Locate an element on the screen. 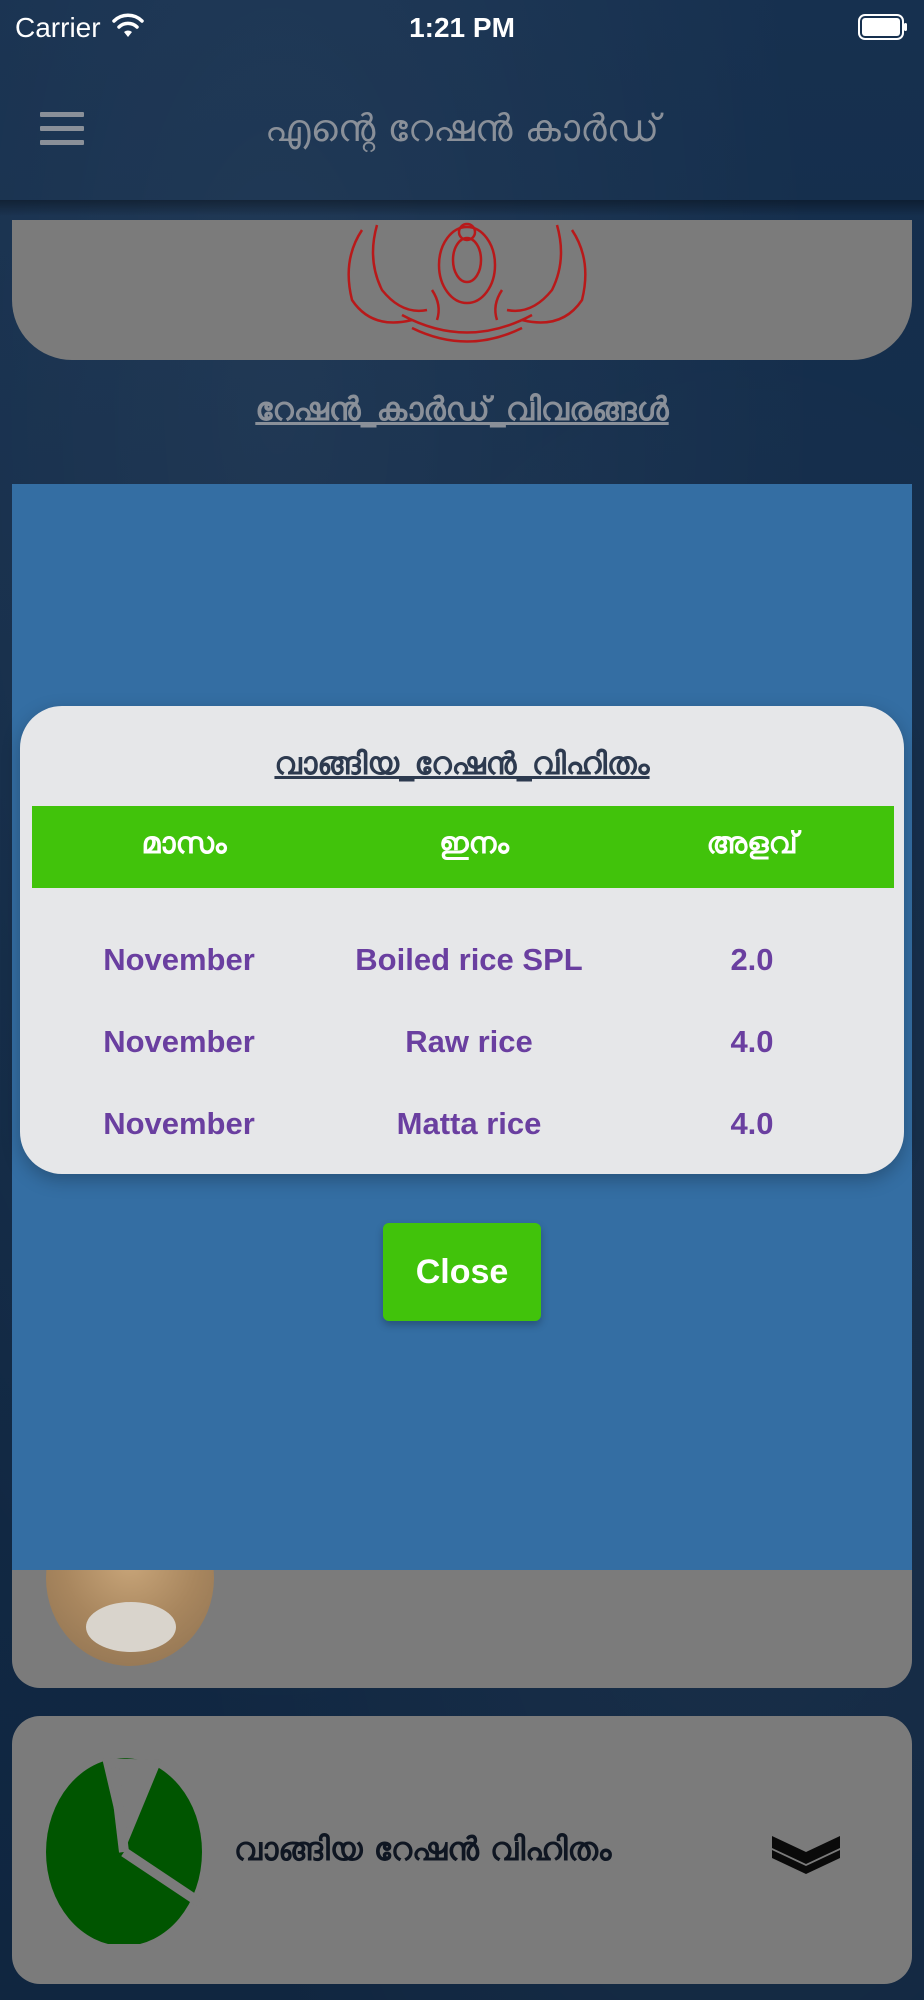  cell-item: Raw rice is located at coordinates (469, 1041).